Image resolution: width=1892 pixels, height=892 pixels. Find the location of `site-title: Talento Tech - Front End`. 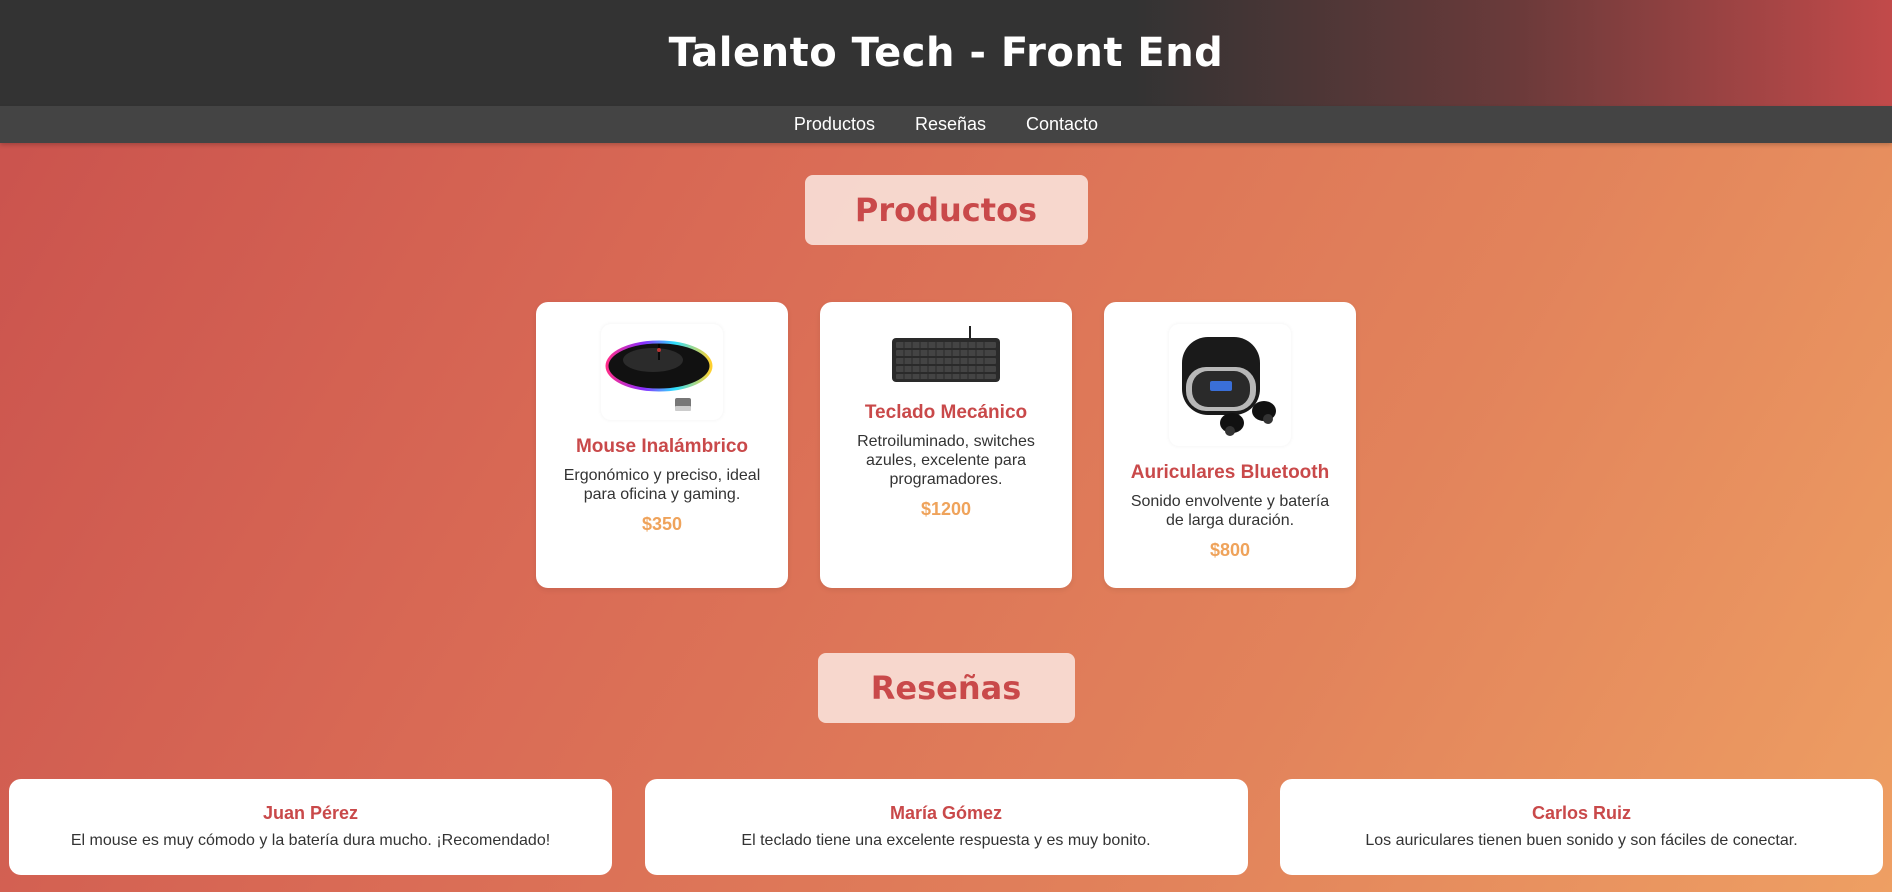

site-title: Talento Tech - Front End is located at coordinates (946, 53).